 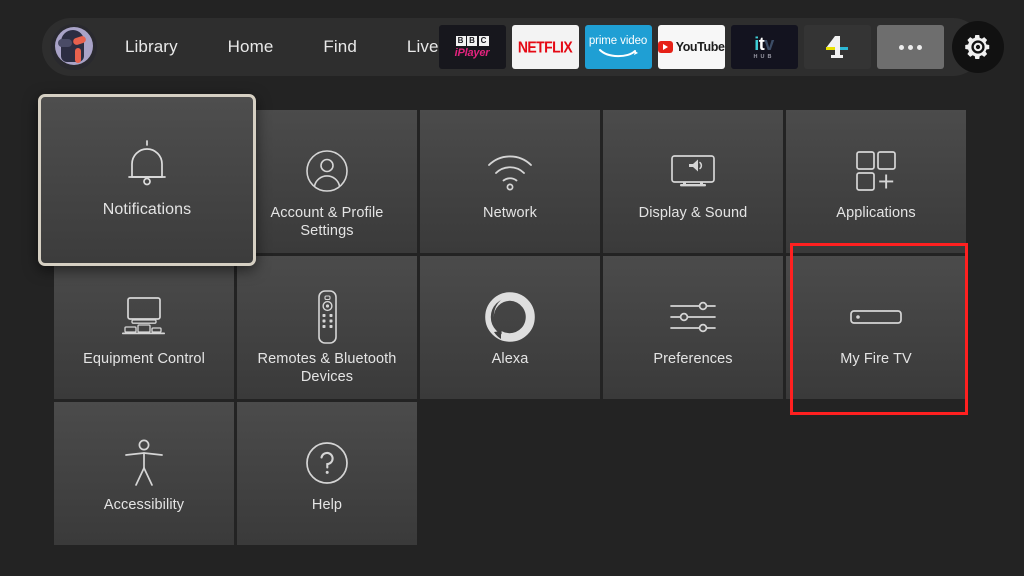 I want to click on settings-tile-equipment-control: Equipment Control, so click(x=144, y=327).